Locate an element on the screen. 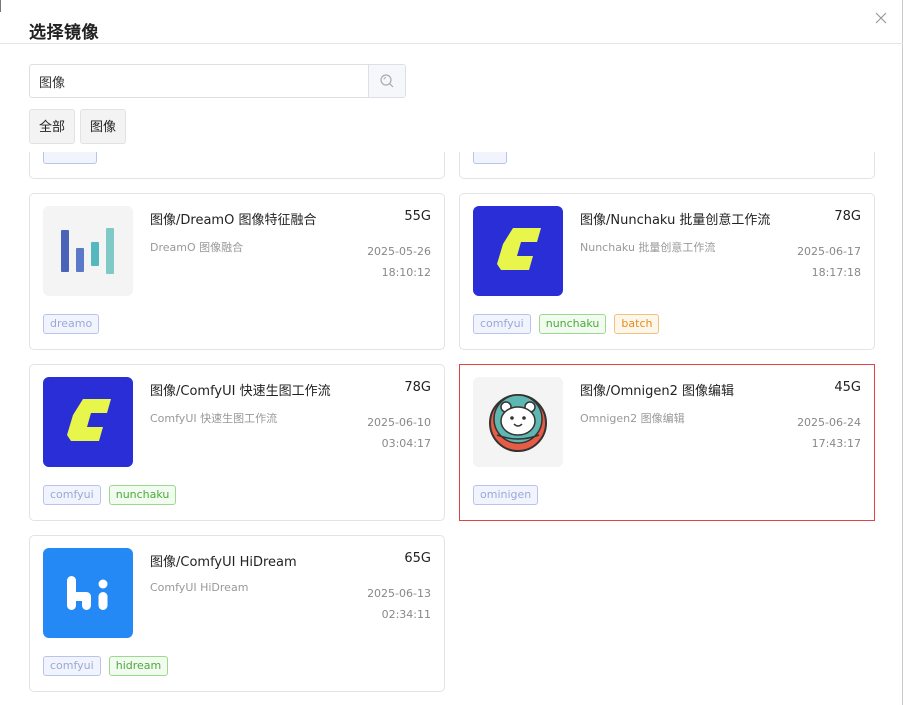  card-title: 图像/Omnigen2 图像编辑 is located at coordinates (657, 391).